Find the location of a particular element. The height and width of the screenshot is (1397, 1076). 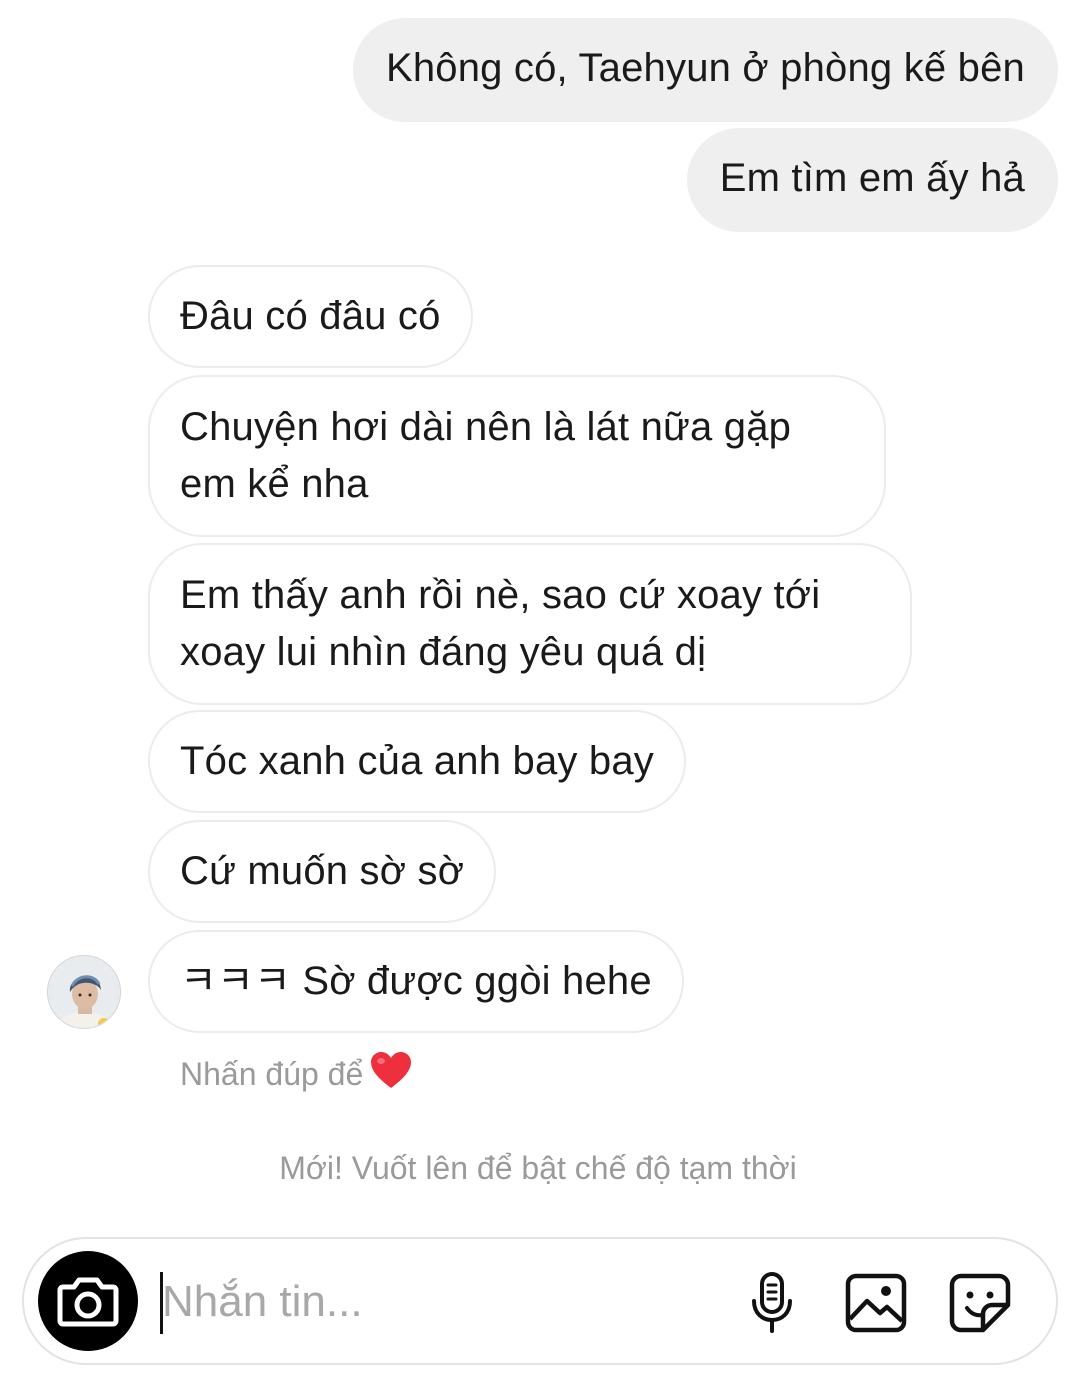

avatar-photo is located at coordinates (84, 992).